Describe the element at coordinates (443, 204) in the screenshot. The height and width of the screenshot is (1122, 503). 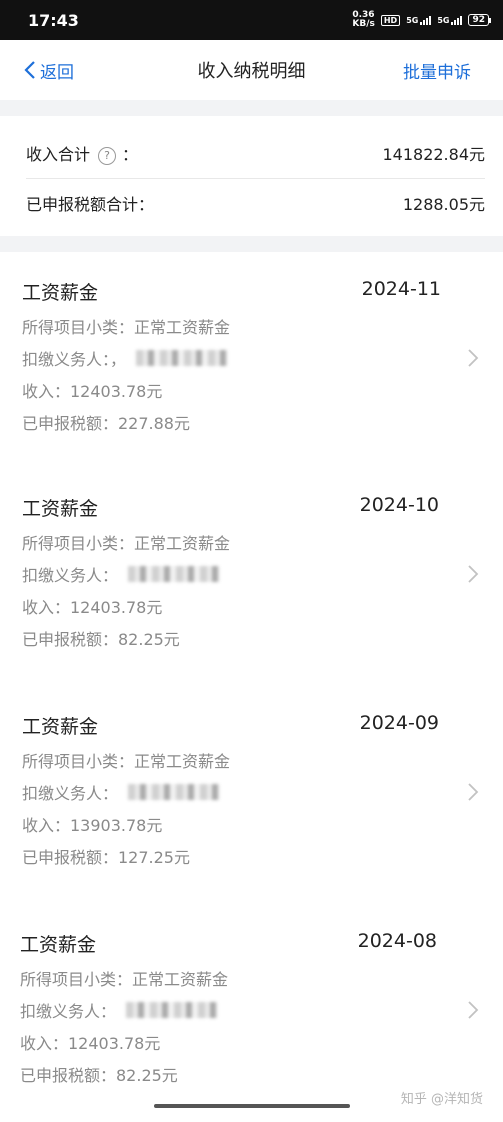
I see `tax-total-value: 1288.05元` at that location.